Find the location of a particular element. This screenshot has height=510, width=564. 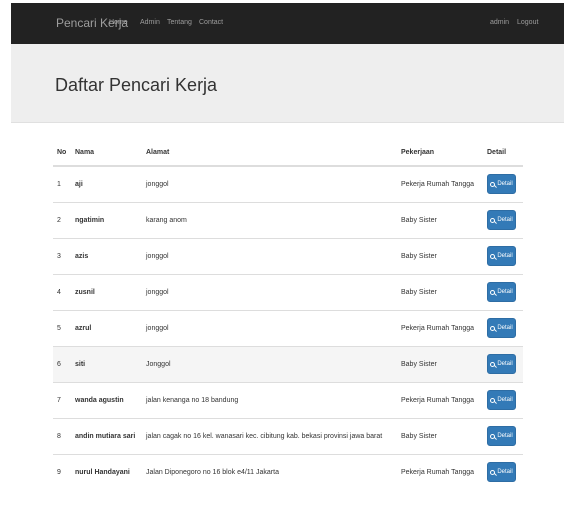

cell-alamat: jalan kenanga no 18 bandung is located at coordinates (269, 399).